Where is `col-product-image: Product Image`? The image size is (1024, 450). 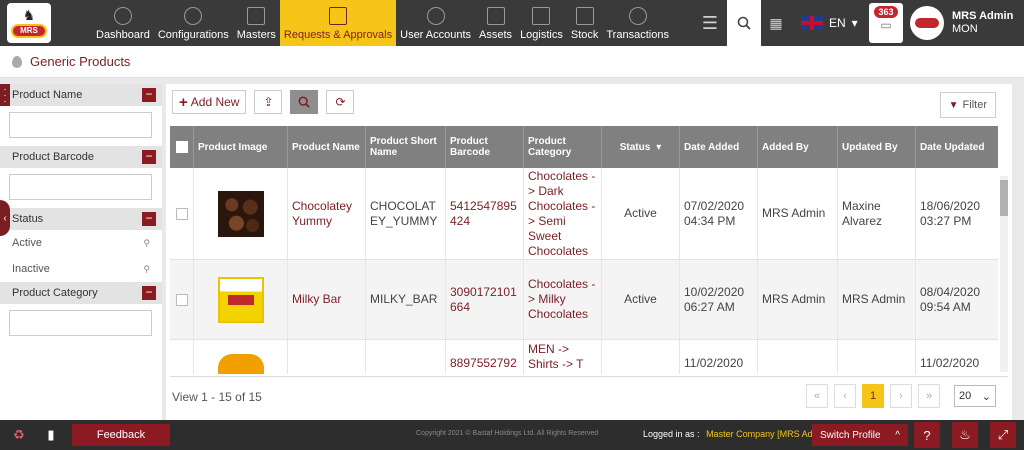
col-product-image: Product Image is located at coordinates (241, 147).